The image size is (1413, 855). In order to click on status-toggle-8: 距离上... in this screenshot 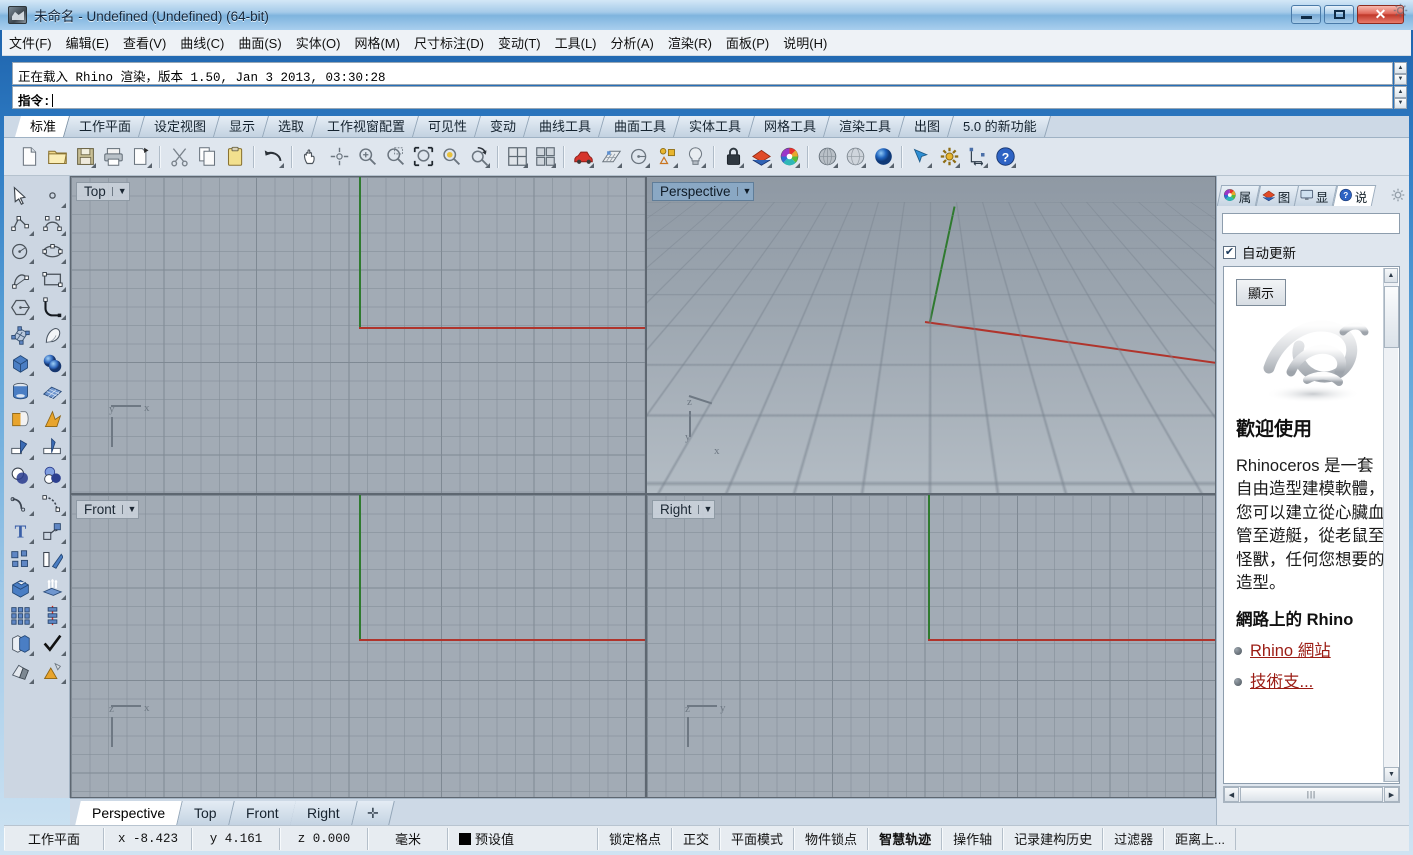, I will do `click(1200, 838)`.